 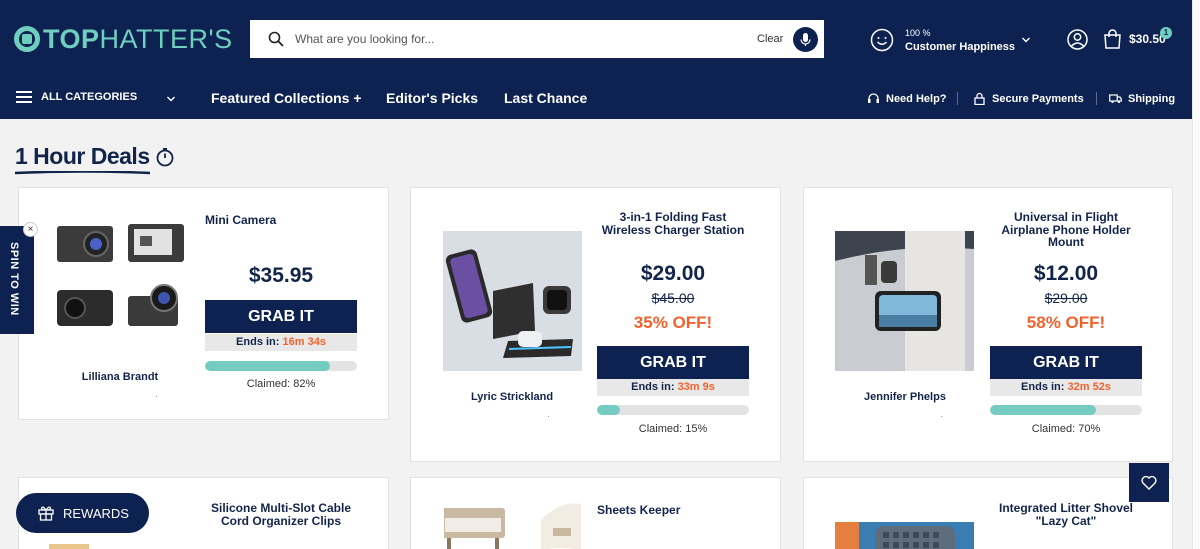 I want to click on countdown-time: 16m 34s, so click(x=304, y=342).